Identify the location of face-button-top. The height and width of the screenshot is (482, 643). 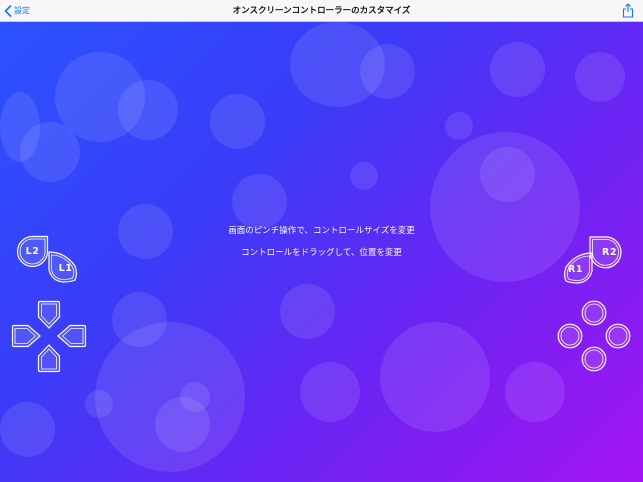
(594, 313).